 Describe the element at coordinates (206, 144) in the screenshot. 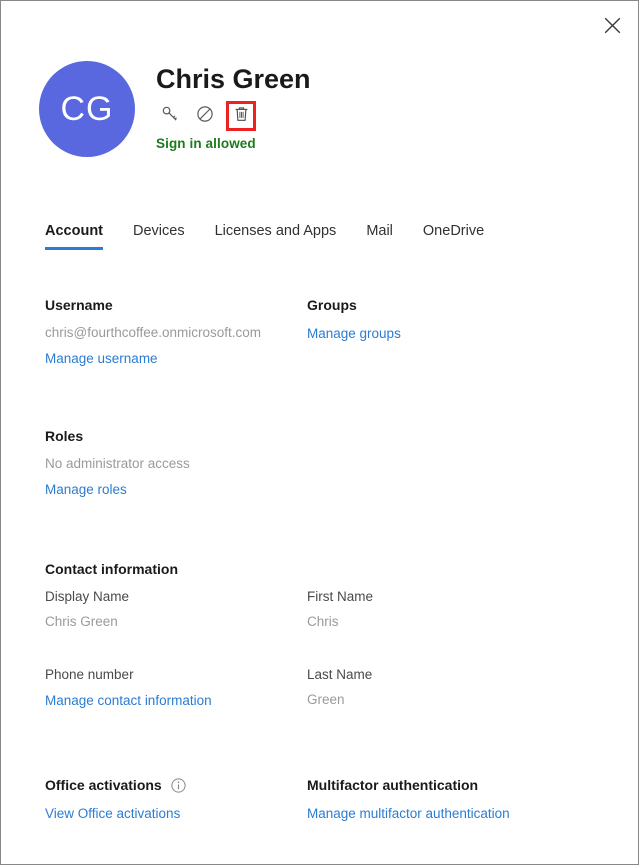

I see `status-badge: Sign in allowed` at that location.